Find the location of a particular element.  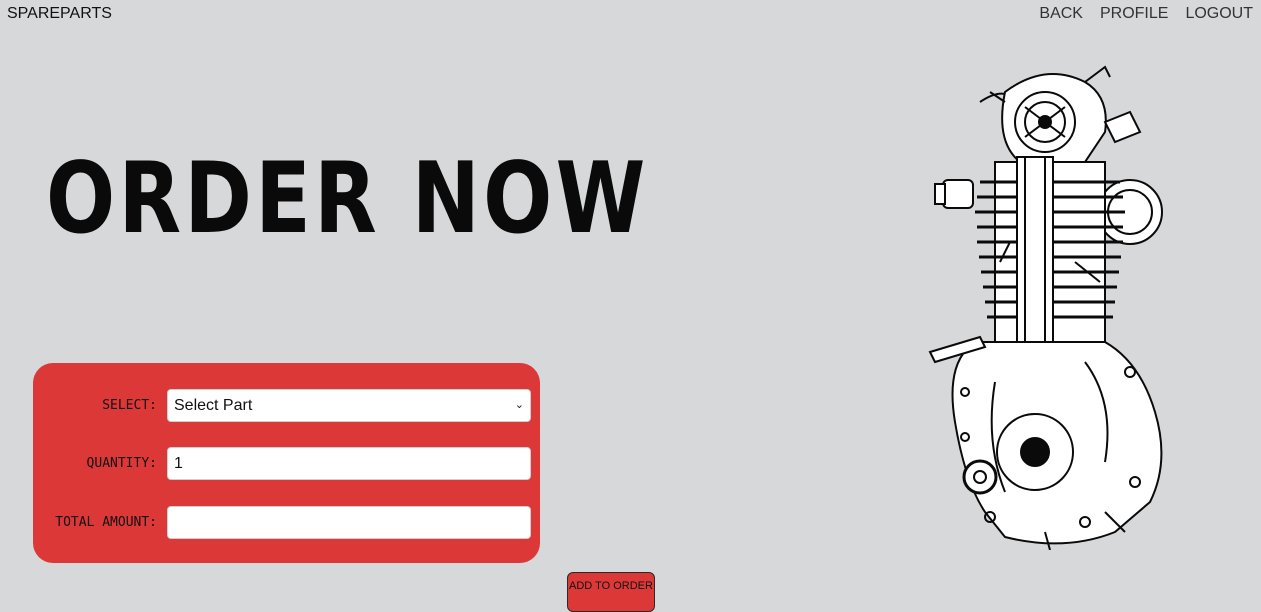

total-row: TOTAL AMOUNT: is located at coordinates (286, 522).